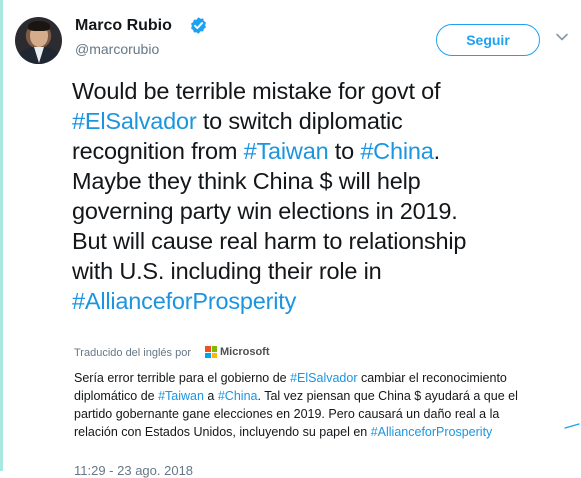  What do you see at coordinates (227, 271) in the screenshot?
I see `tweet-segment: with U.S. including their role in` at bounding box center [227, 271].